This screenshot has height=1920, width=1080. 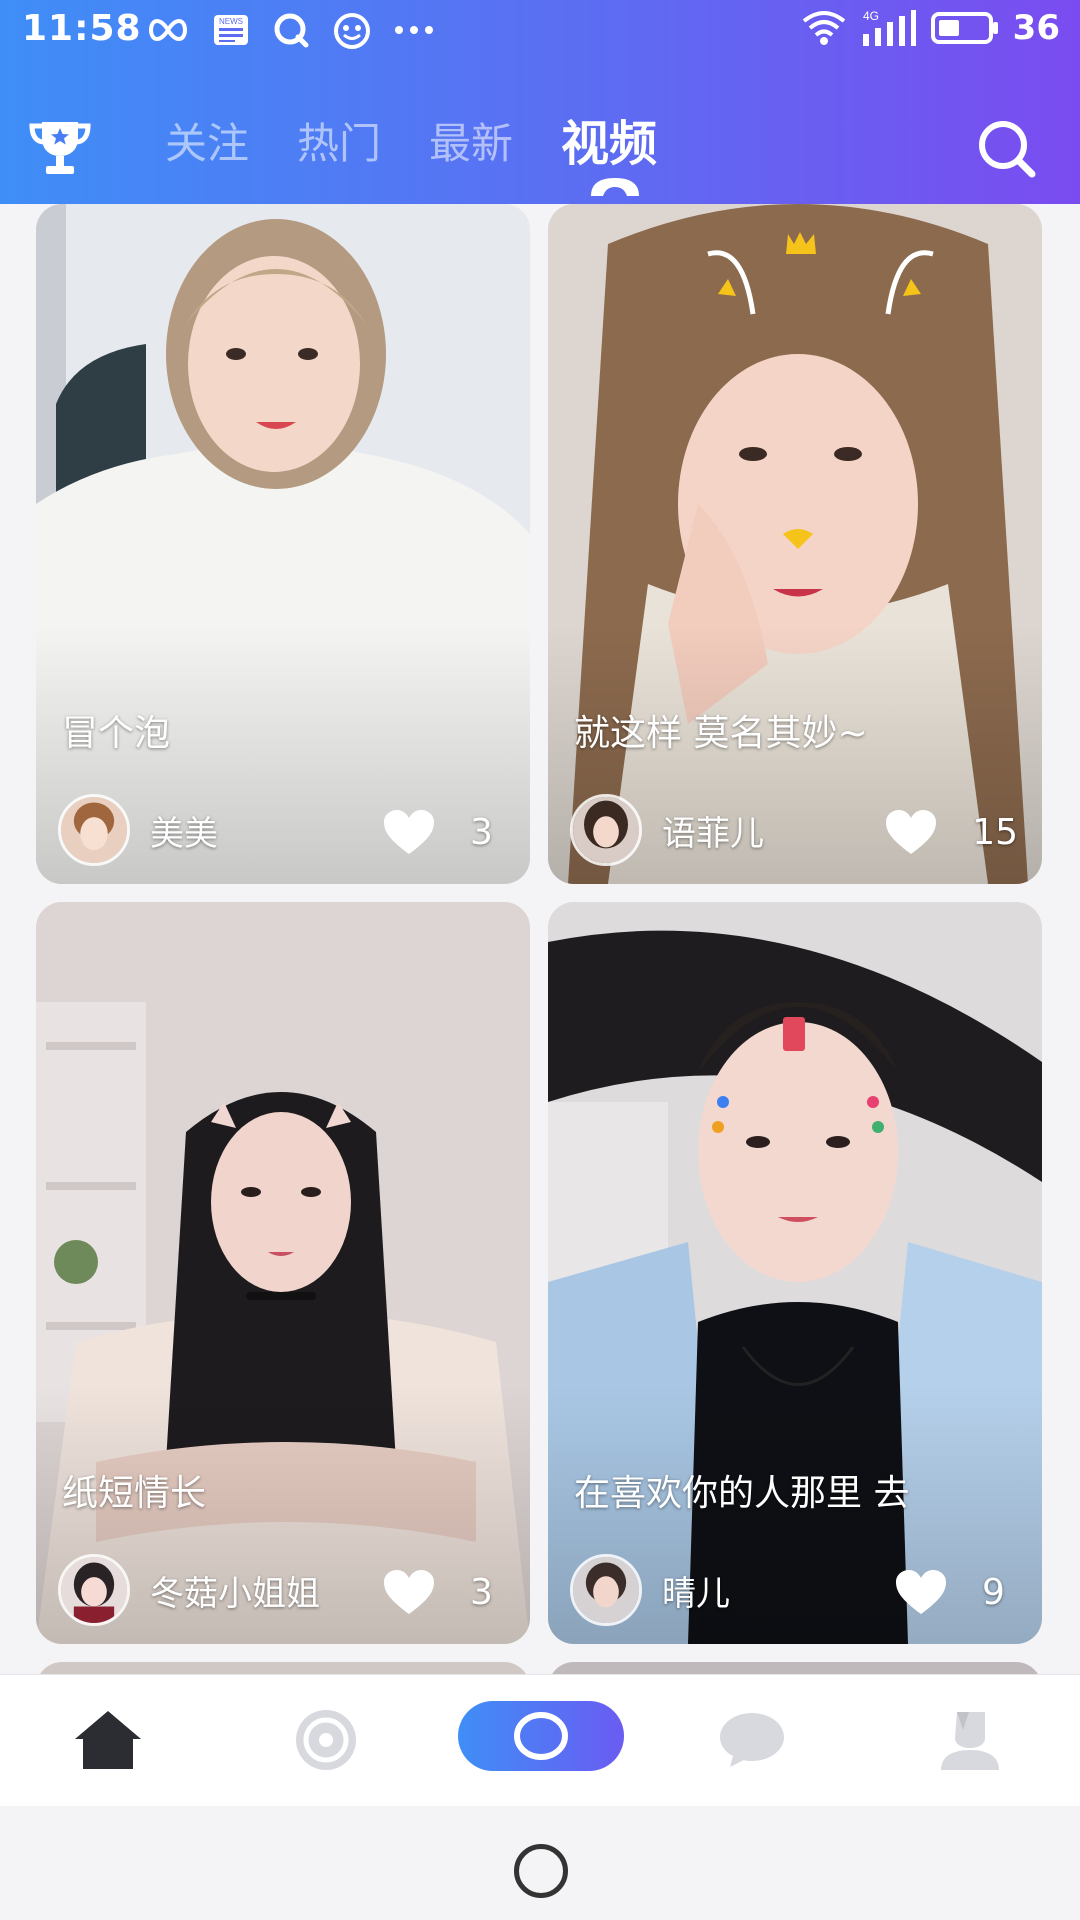 What do you see at coordinates (231, 21) in the screenshot?
I see `svg-text: NEWS` at bounding box center [231, 21].